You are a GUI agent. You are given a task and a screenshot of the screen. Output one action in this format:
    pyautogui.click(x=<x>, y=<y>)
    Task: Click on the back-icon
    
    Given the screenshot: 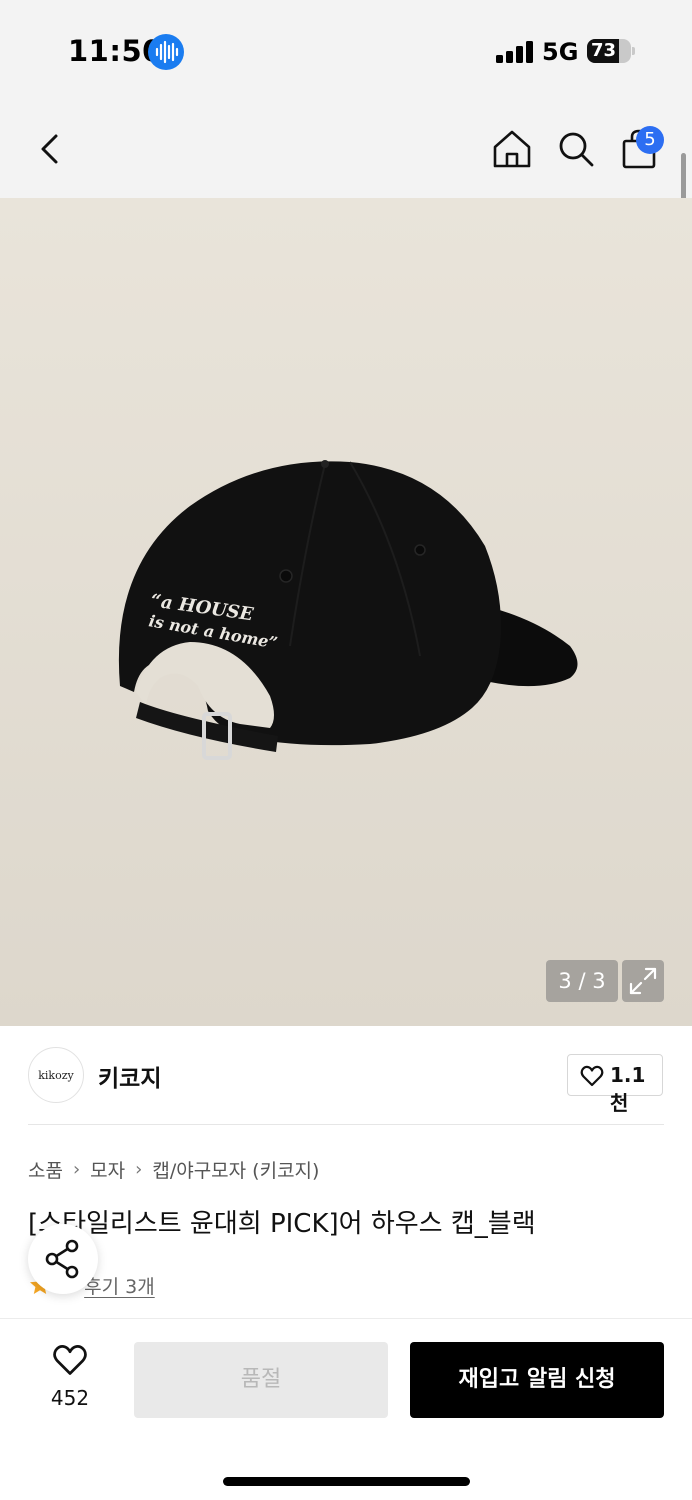 What is the action you would take?
    pyautogui.click(x=49, y=149)
    